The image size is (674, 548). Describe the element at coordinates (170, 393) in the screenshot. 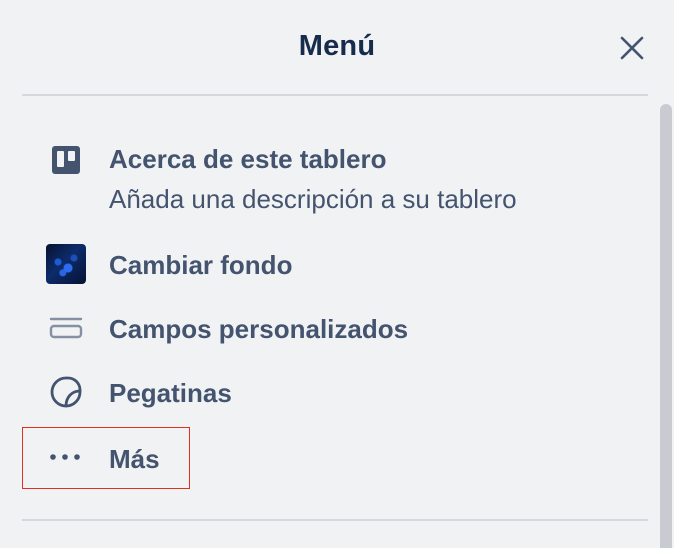

I see `menu-item-label: Pegatinas` at that location.